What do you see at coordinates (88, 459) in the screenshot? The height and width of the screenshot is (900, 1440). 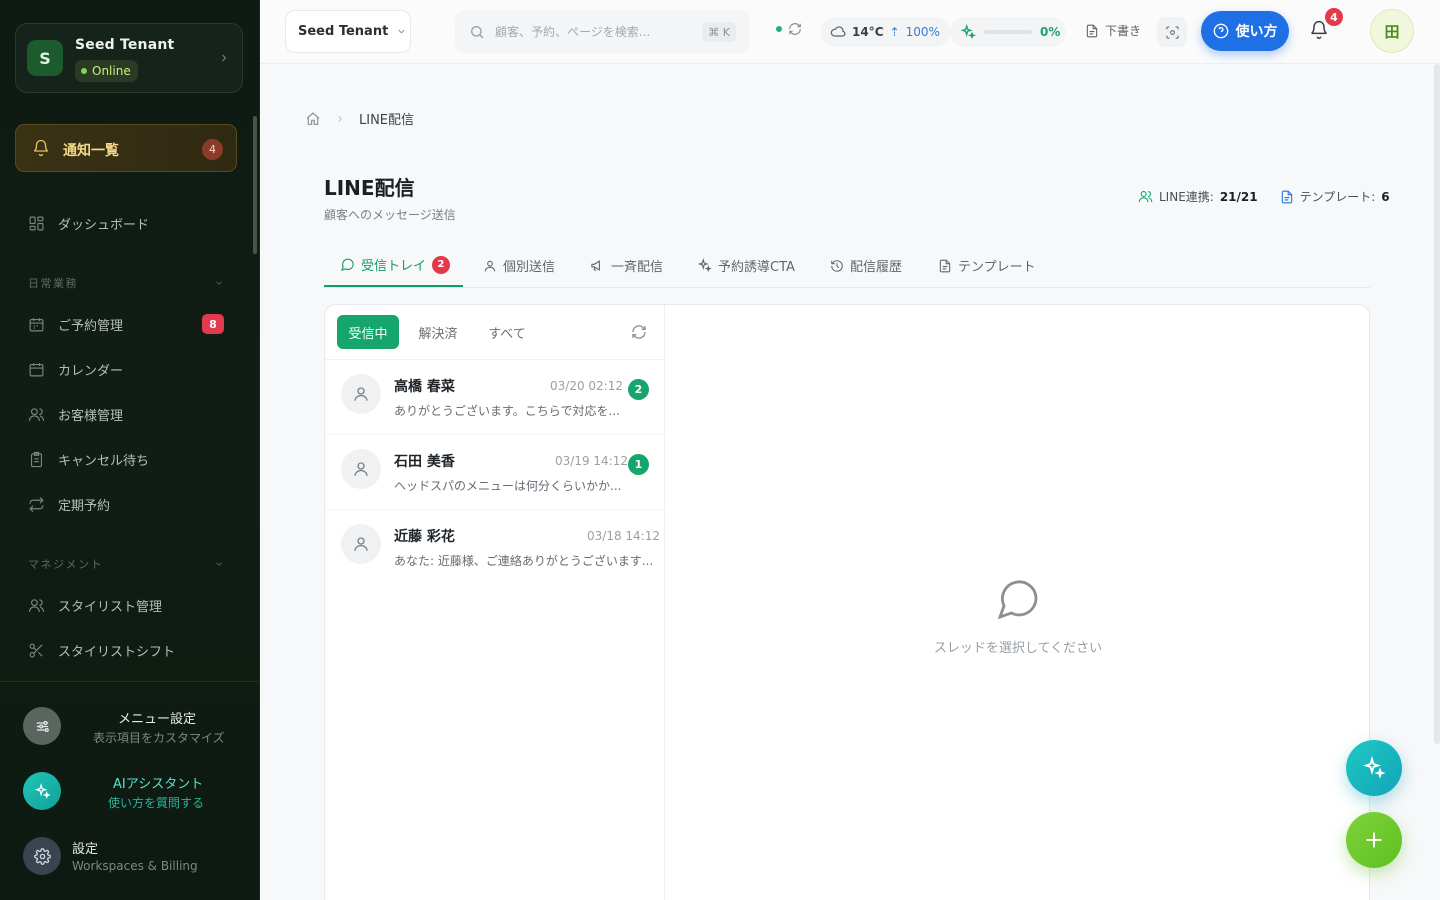 I see `sidebar-item-waitlist: キャンセル待ち` at bounding box center [88, 459].